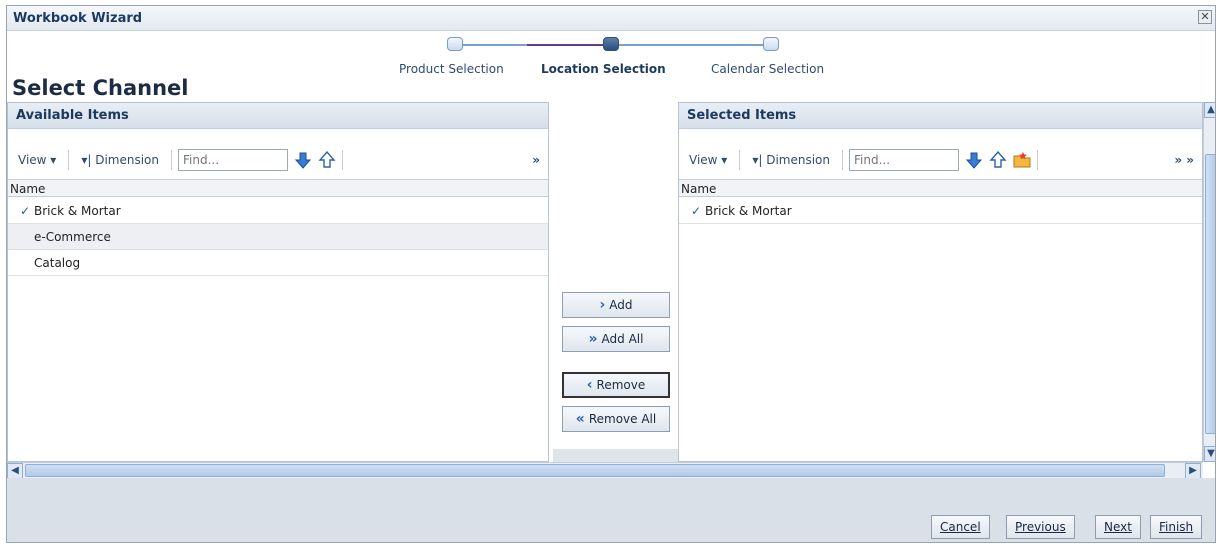  I want to click on train-stop-location, so click(611, 44).